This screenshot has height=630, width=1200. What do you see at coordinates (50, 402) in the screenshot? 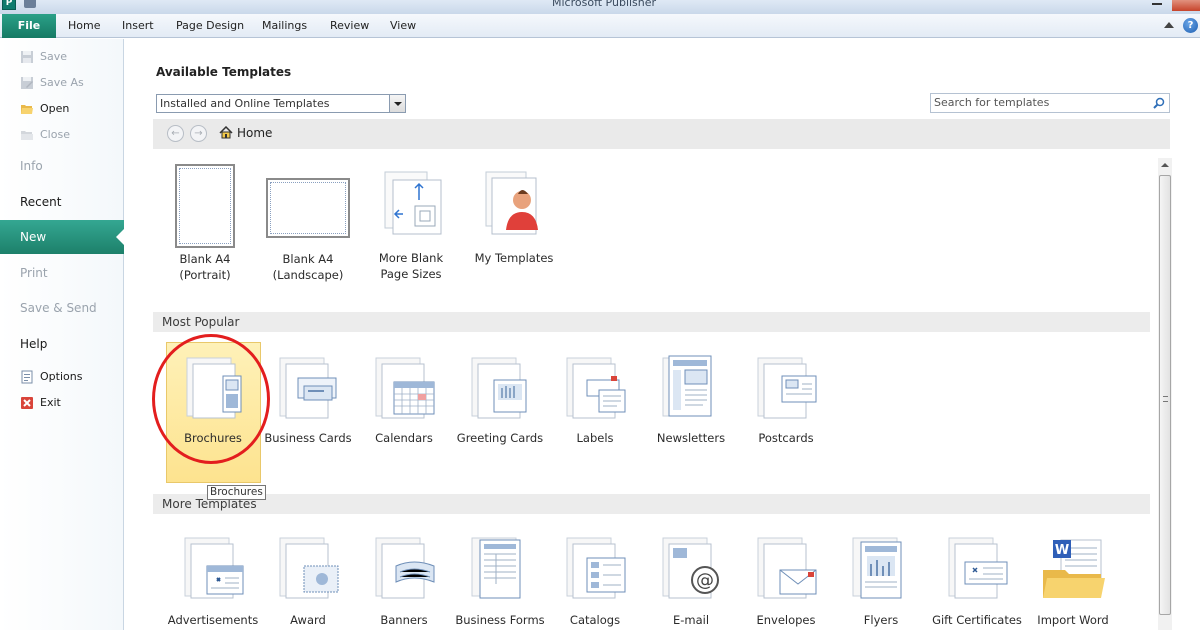
I see `exit-label: Exit` at bounding box center [50, 402].